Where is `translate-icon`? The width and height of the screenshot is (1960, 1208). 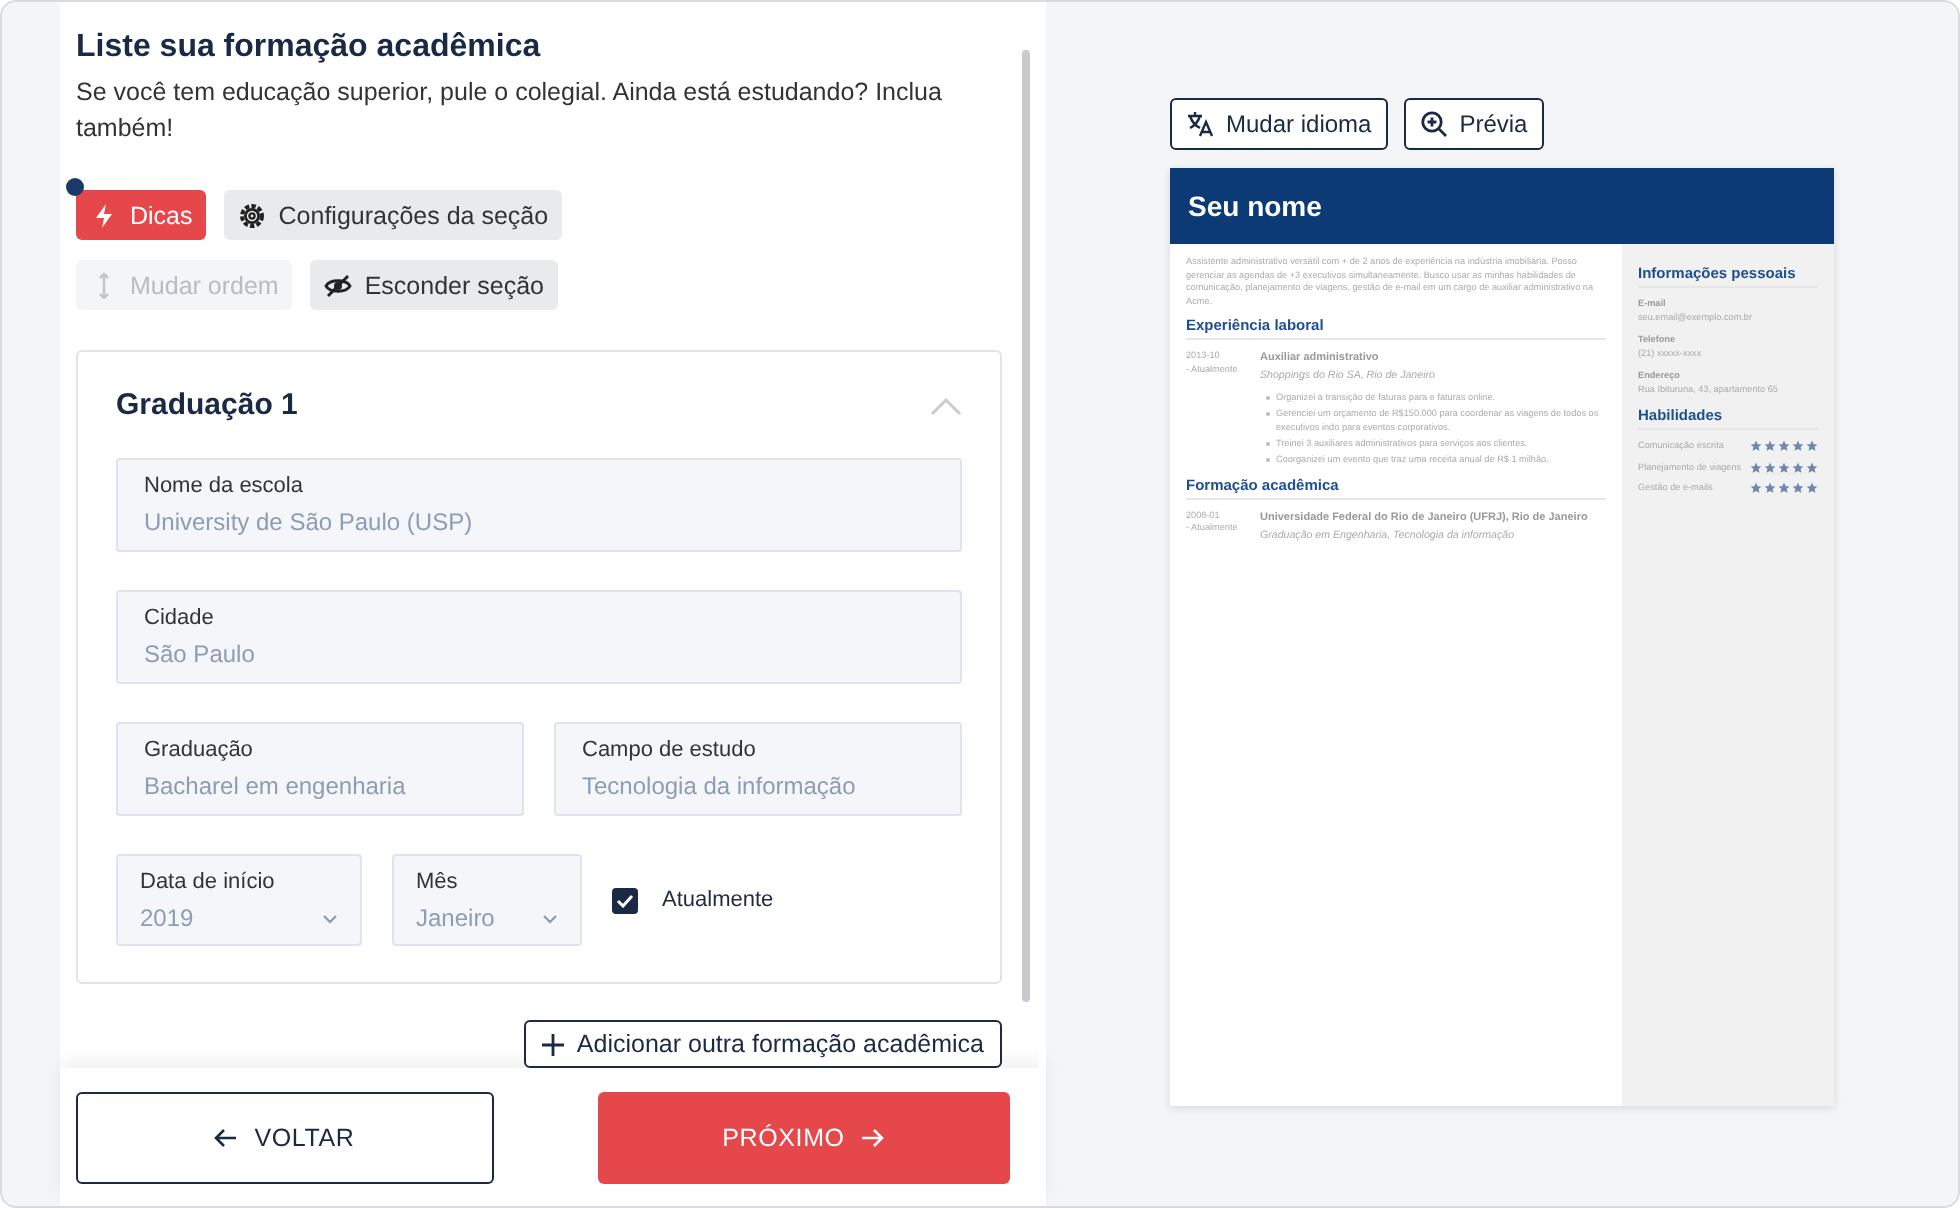
translate-icon is located at coordinates (1200, 124).